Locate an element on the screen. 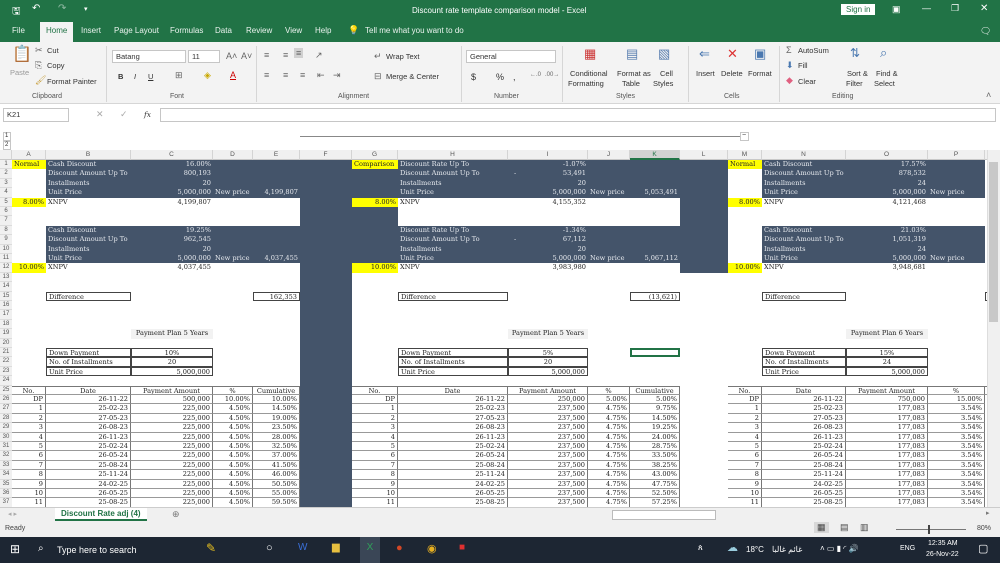 The height and width of the screenshot is (563, 1000). table-cell: 26-11-22 is located at coordinates (453, 400).